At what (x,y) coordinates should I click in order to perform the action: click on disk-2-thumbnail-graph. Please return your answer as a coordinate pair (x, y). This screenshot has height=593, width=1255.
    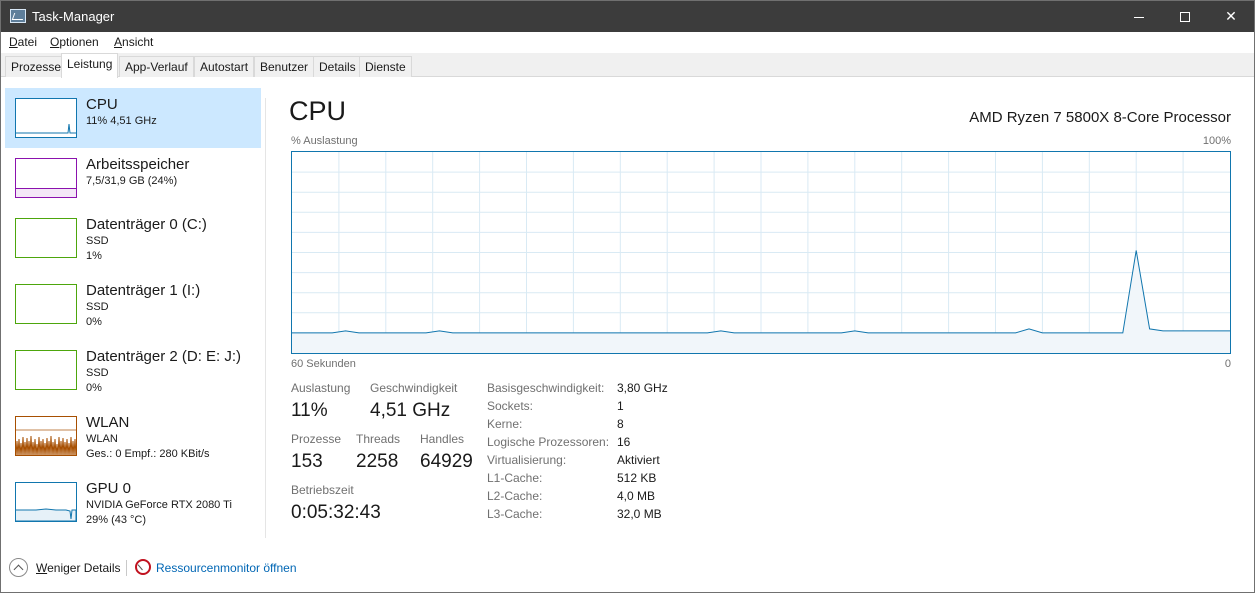
    Looking at the image, I should click on (46, 370).